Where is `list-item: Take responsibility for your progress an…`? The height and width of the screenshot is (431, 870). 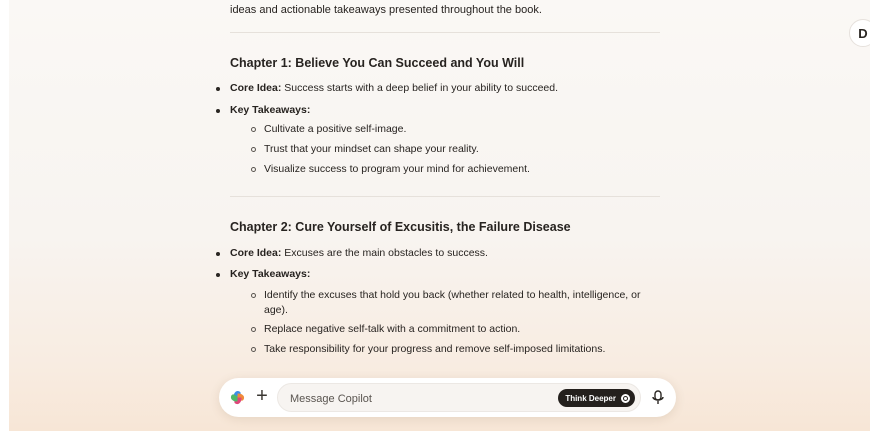 list-item: Take responsibility for your progress an… is located at coordinates (428, 349).